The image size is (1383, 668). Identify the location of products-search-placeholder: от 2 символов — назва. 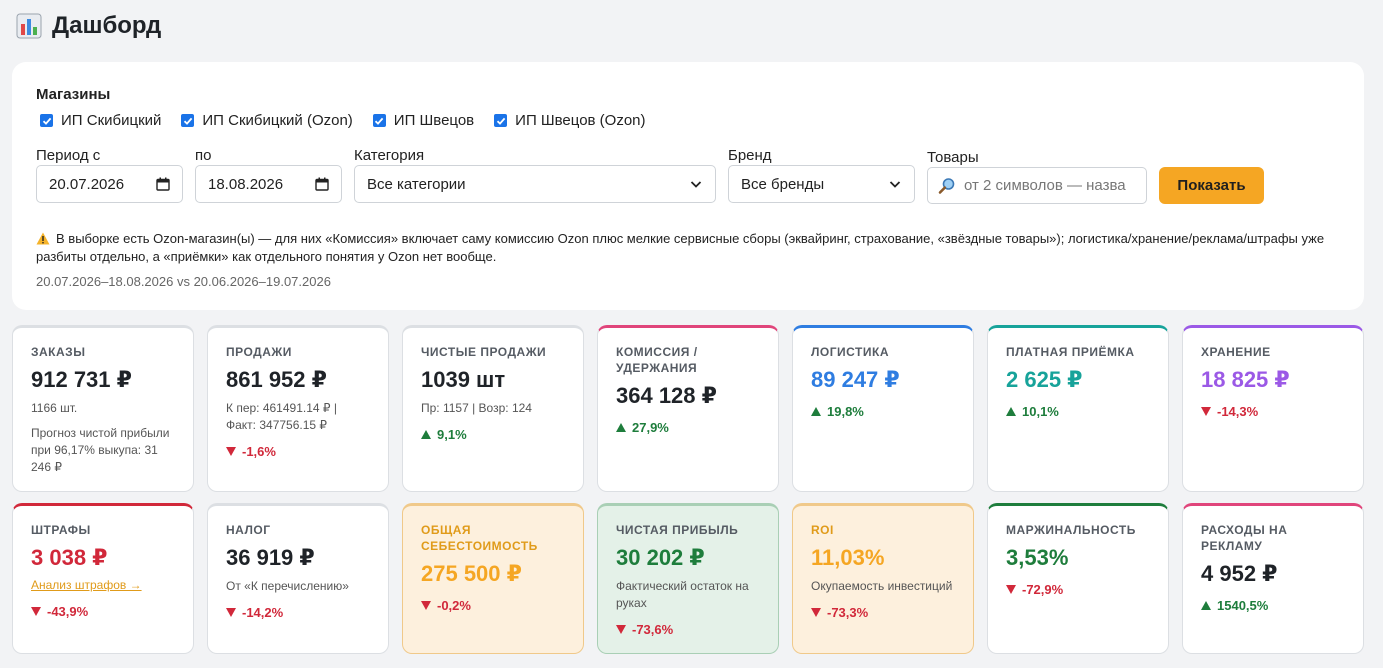
(1045, 185).